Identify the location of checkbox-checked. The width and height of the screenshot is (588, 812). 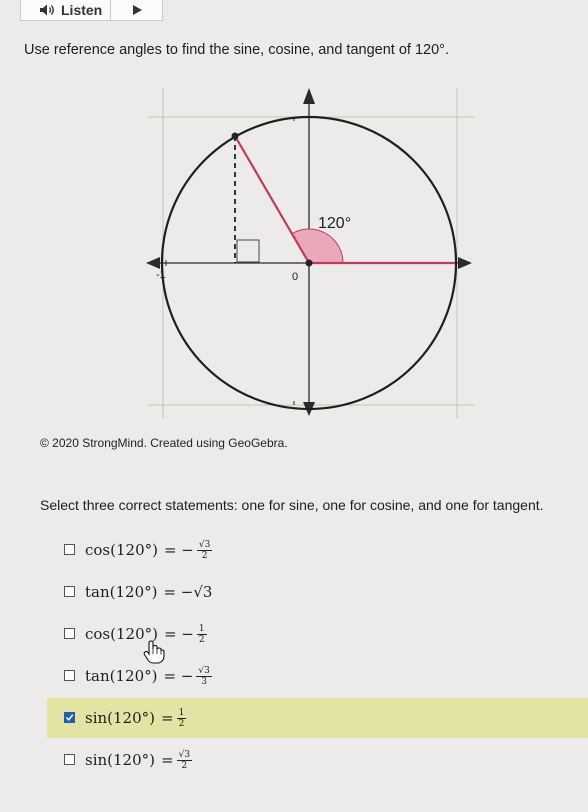
(69, 717).